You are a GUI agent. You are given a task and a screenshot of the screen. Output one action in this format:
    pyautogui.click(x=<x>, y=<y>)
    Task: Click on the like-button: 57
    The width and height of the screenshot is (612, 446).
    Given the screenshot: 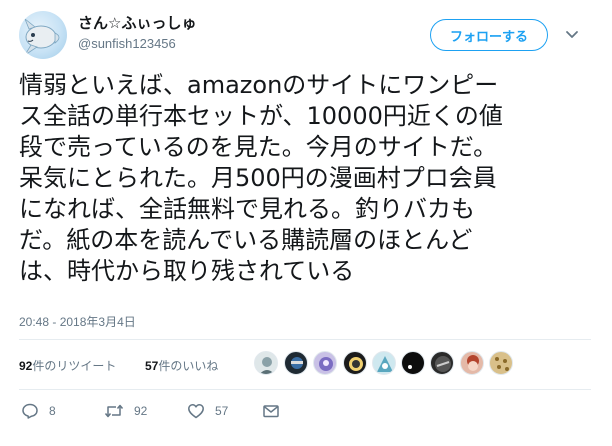 What is the action you would take?
    pyautogui.click(x=207, y=411)
    